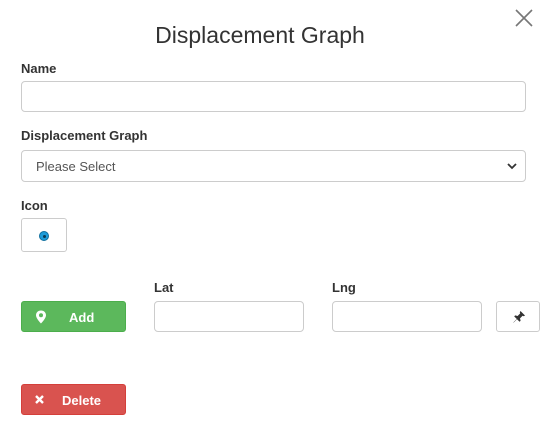  What do you see at coordinates (39, 399) in the screenshot?
I see `x-icon` at bounding box center [39, 399].